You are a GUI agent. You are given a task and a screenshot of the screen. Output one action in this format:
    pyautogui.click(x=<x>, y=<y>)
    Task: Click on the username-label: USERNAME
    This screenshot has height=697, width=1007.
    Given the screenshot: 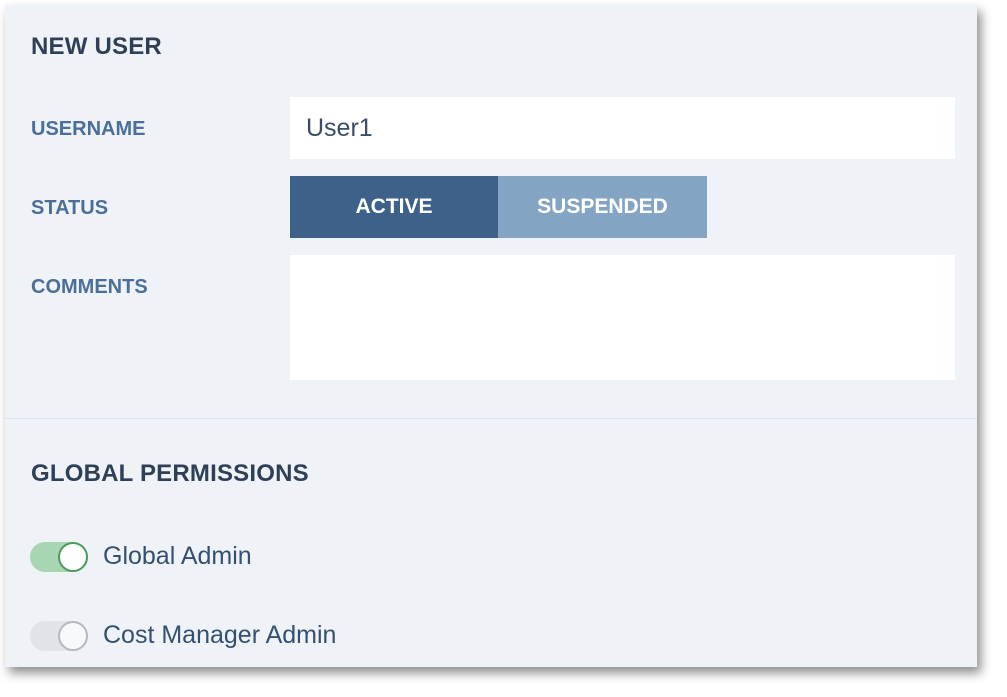 What is the action you would take?
    pyautogui.click(x=88, y=129)
    